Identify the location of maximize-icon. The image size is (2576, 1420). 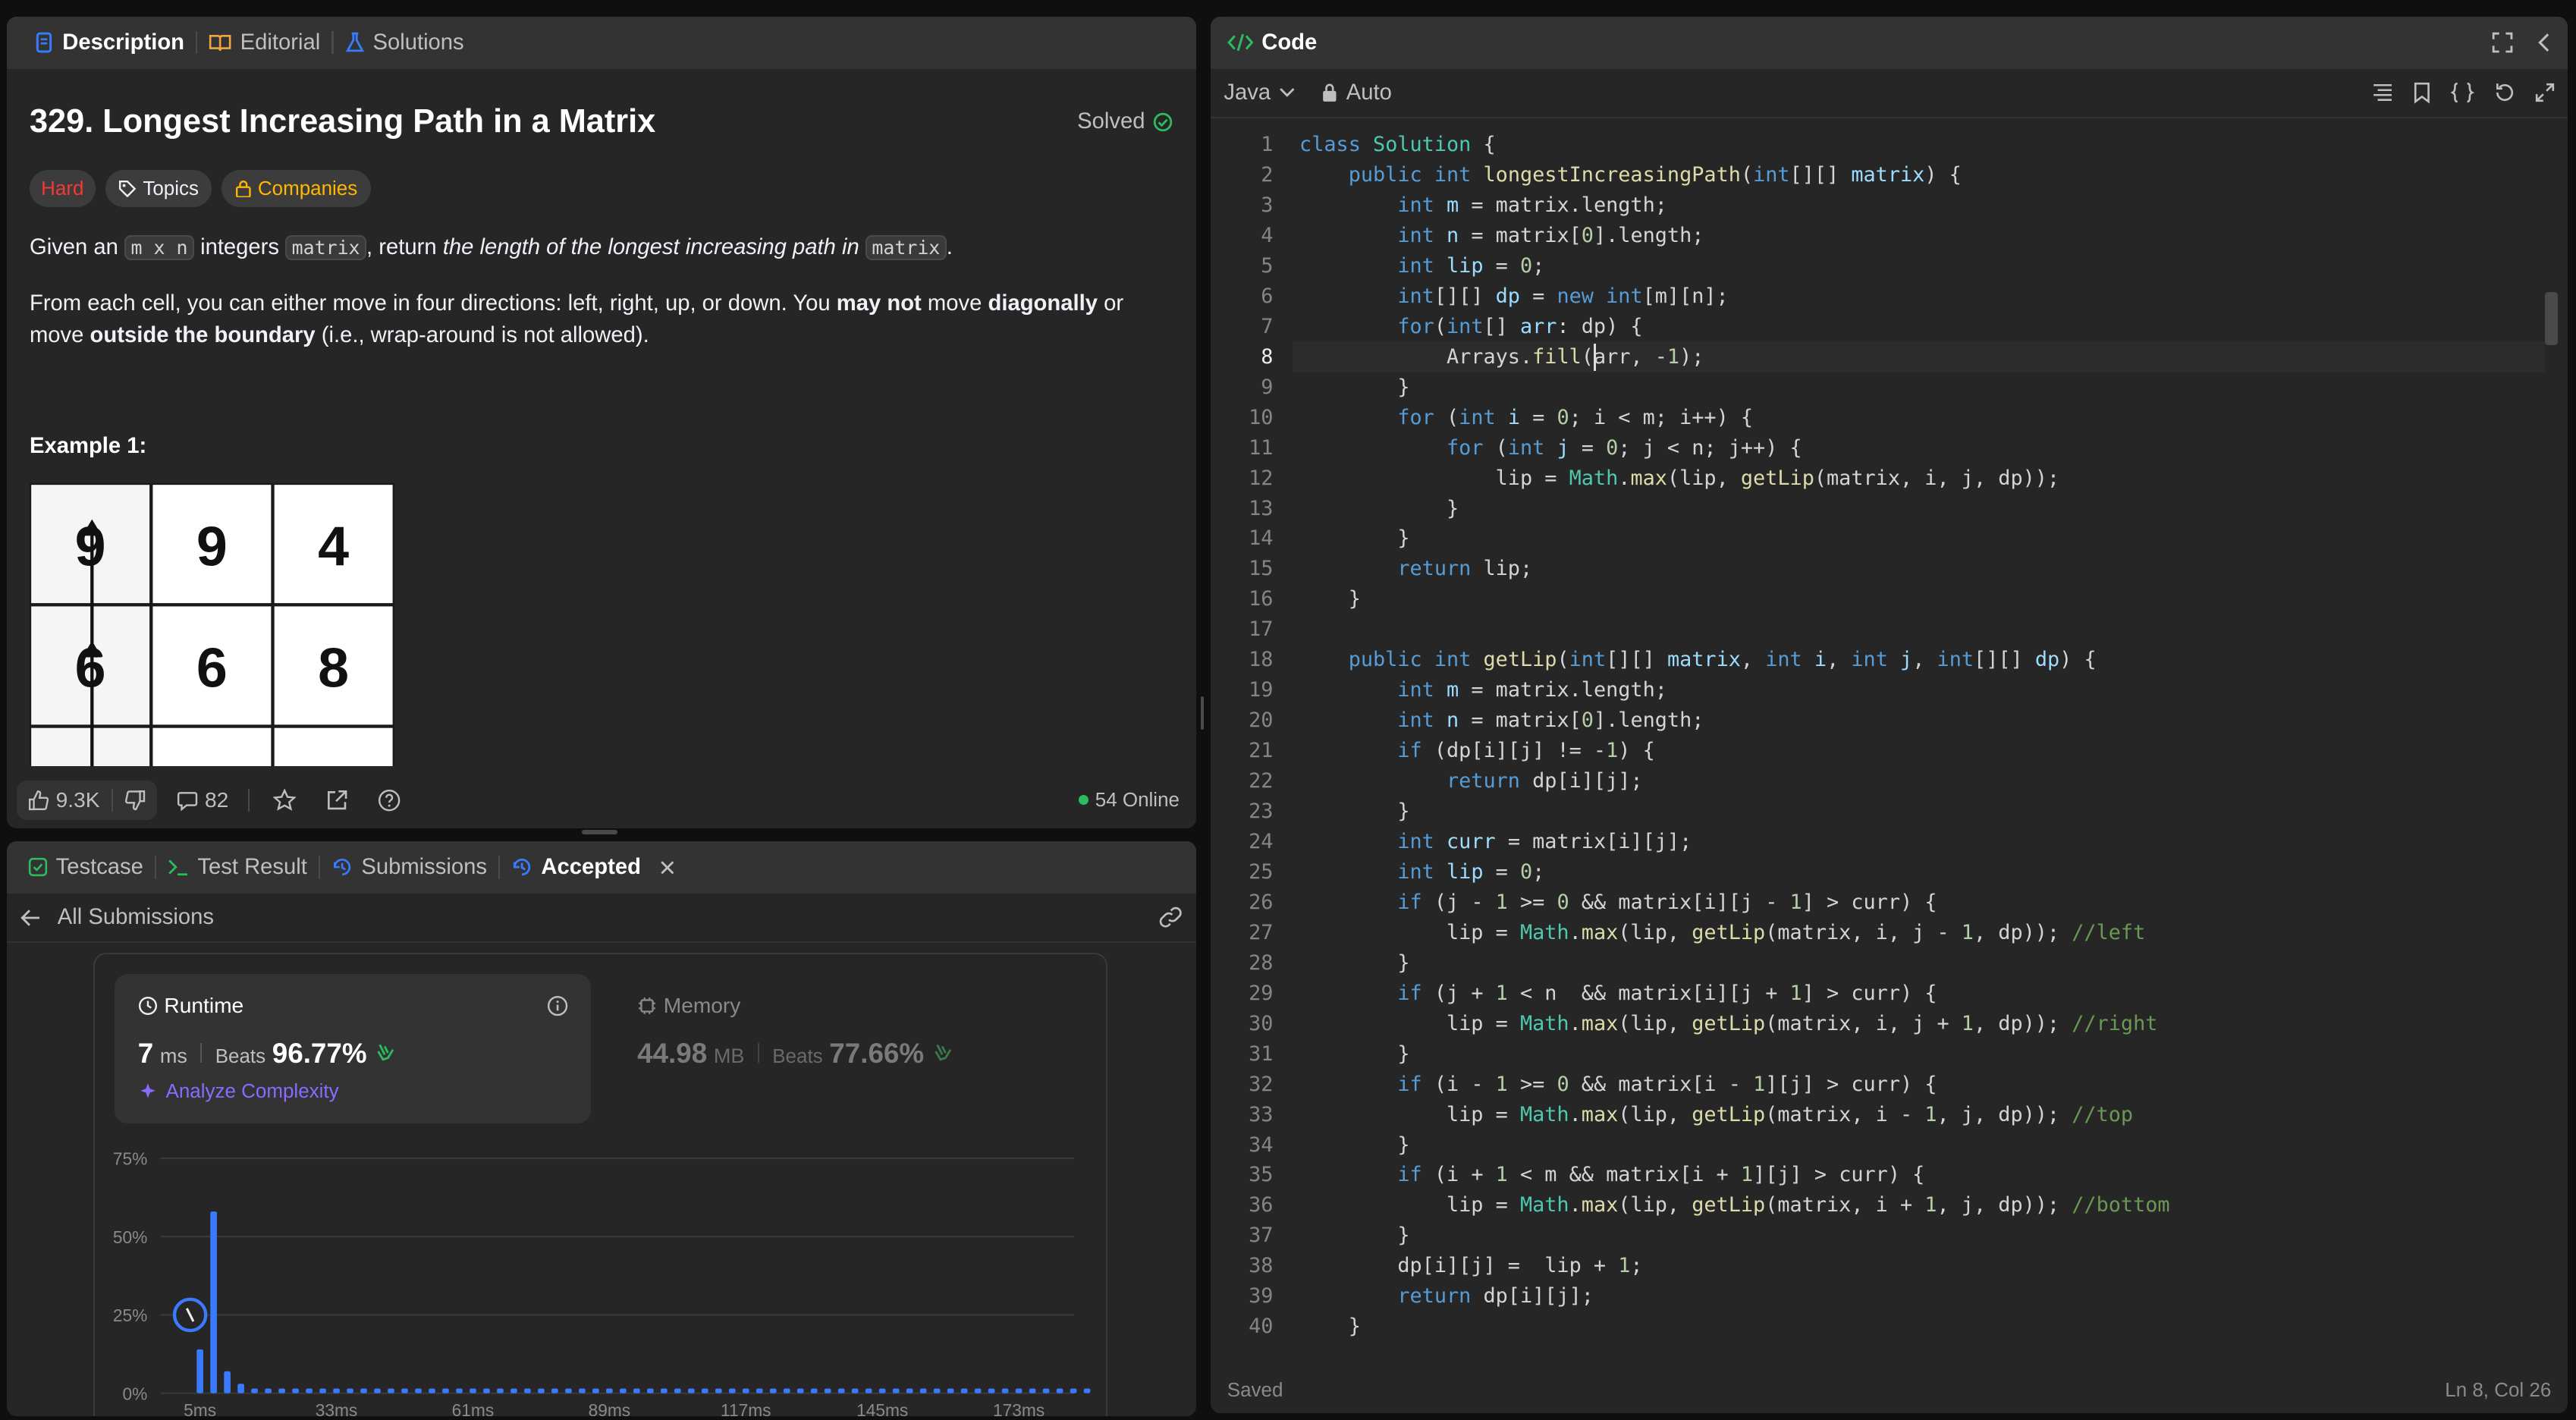
(2502, 42).